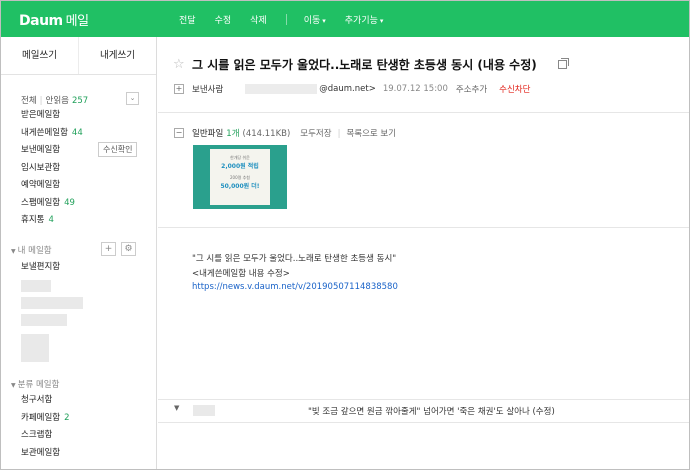  I want to click on forward-button: 전달, so click(187, 19).